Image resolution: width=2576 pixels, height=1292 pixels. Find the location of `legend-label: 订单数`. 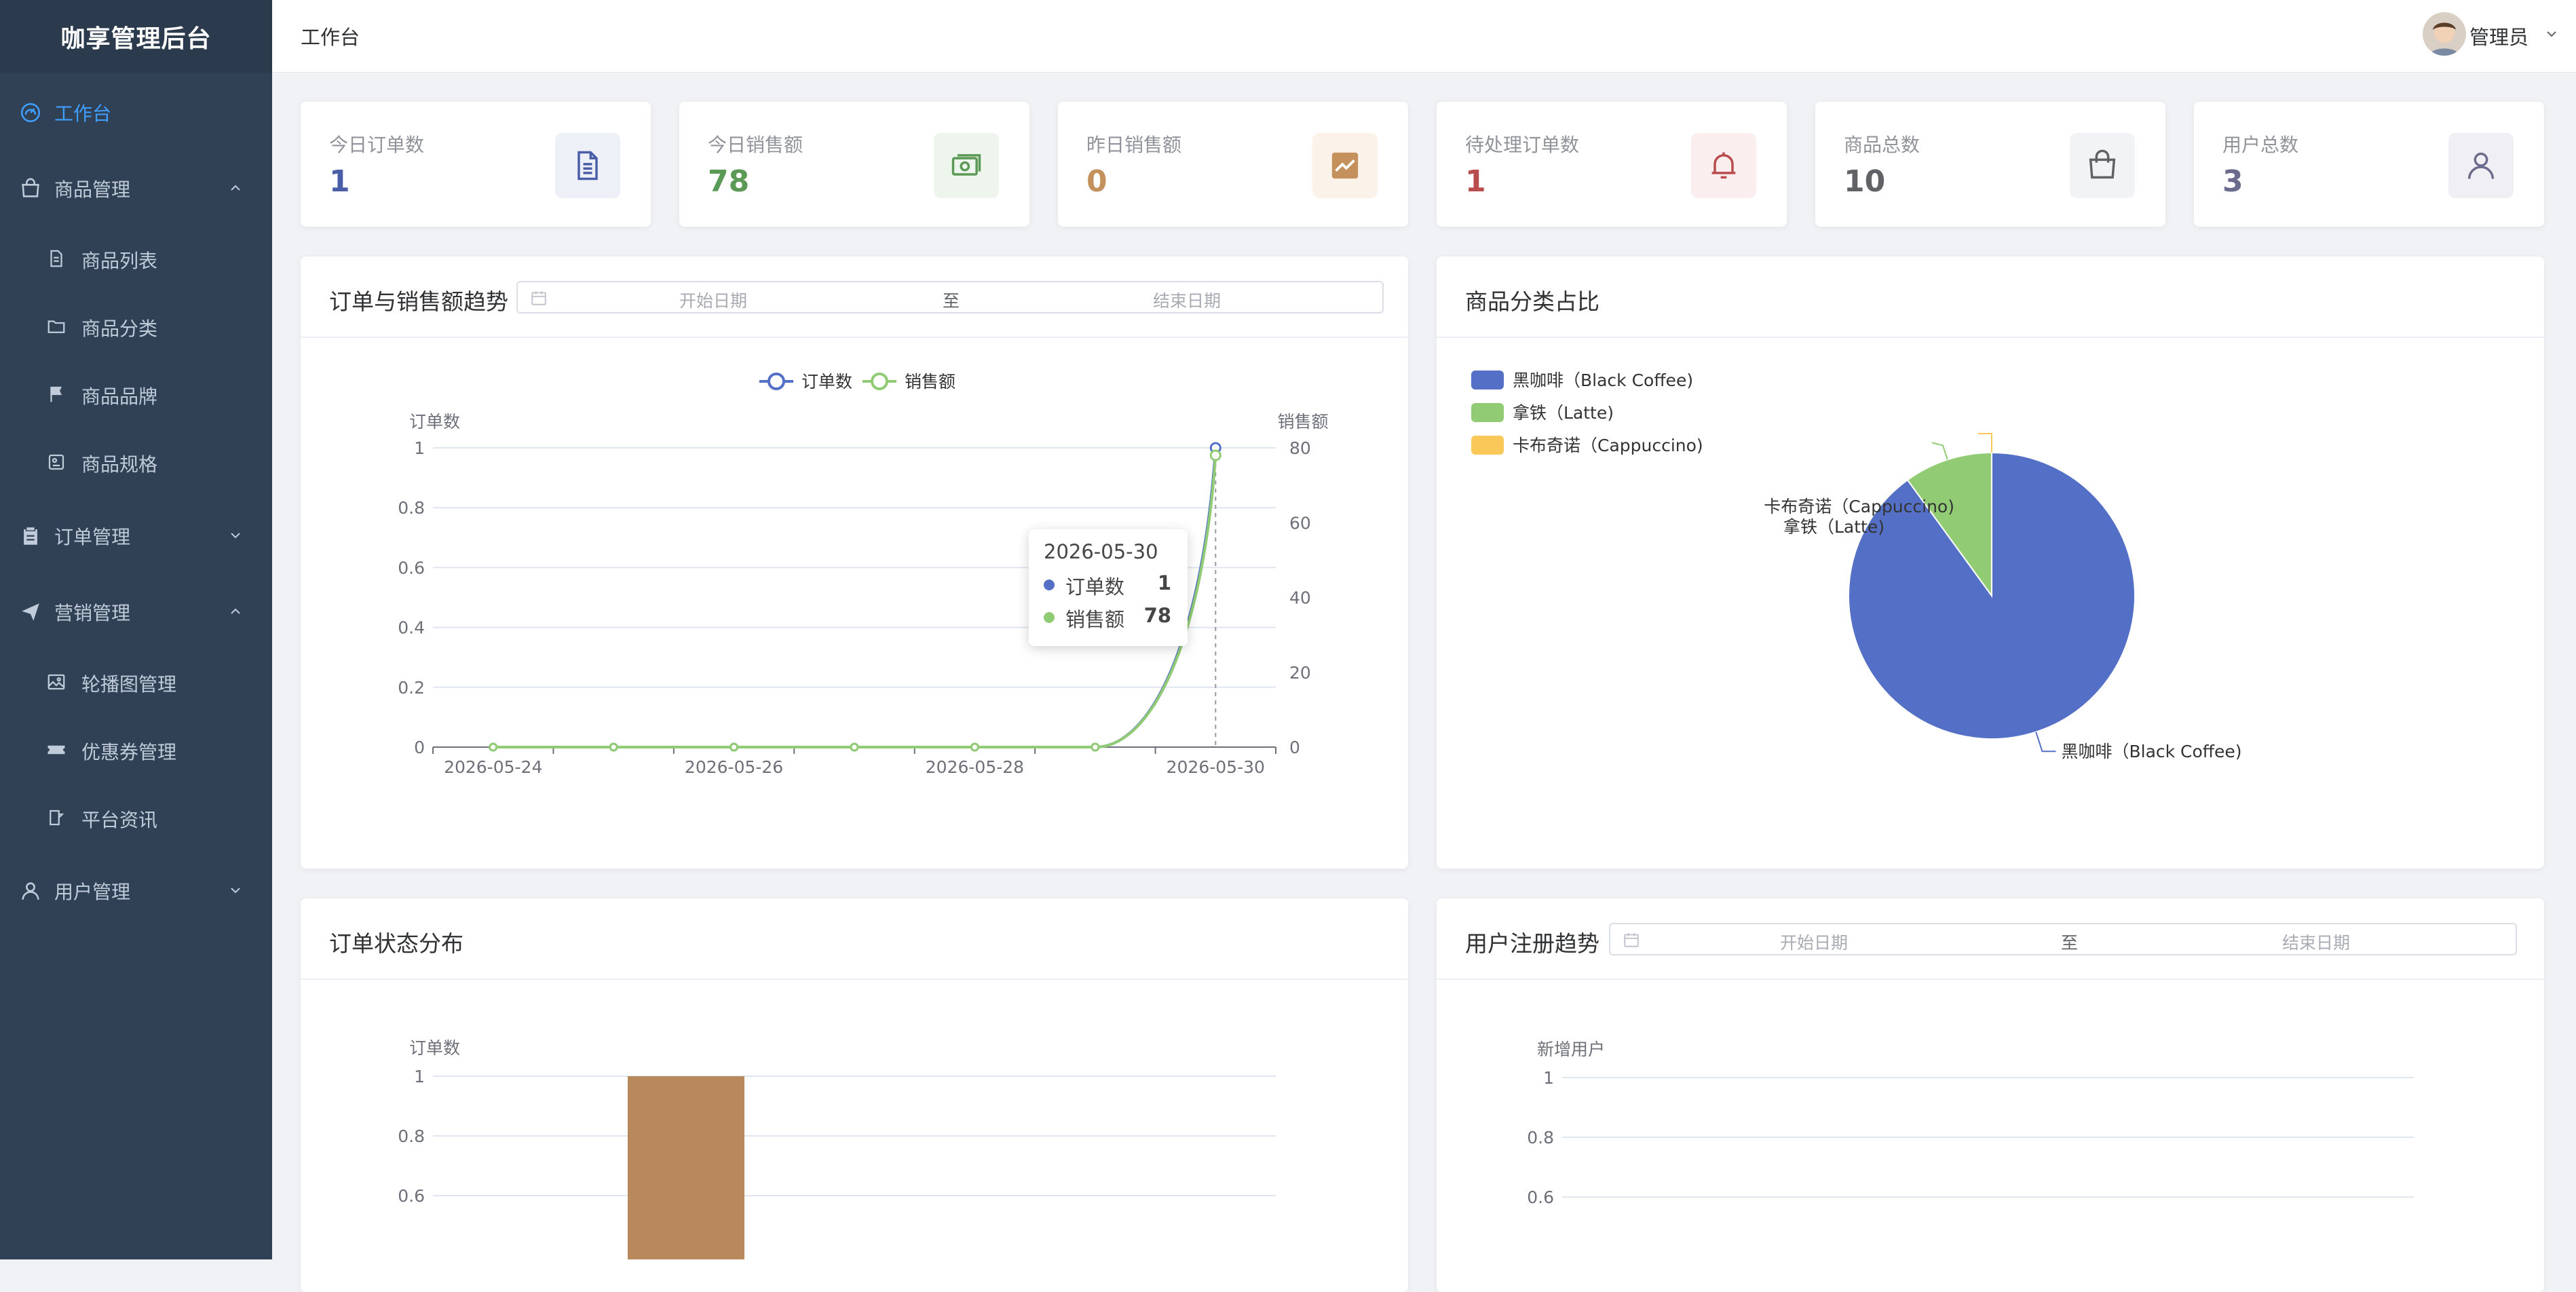

legend-label: 订单数 is located at coordinates (826, 382).